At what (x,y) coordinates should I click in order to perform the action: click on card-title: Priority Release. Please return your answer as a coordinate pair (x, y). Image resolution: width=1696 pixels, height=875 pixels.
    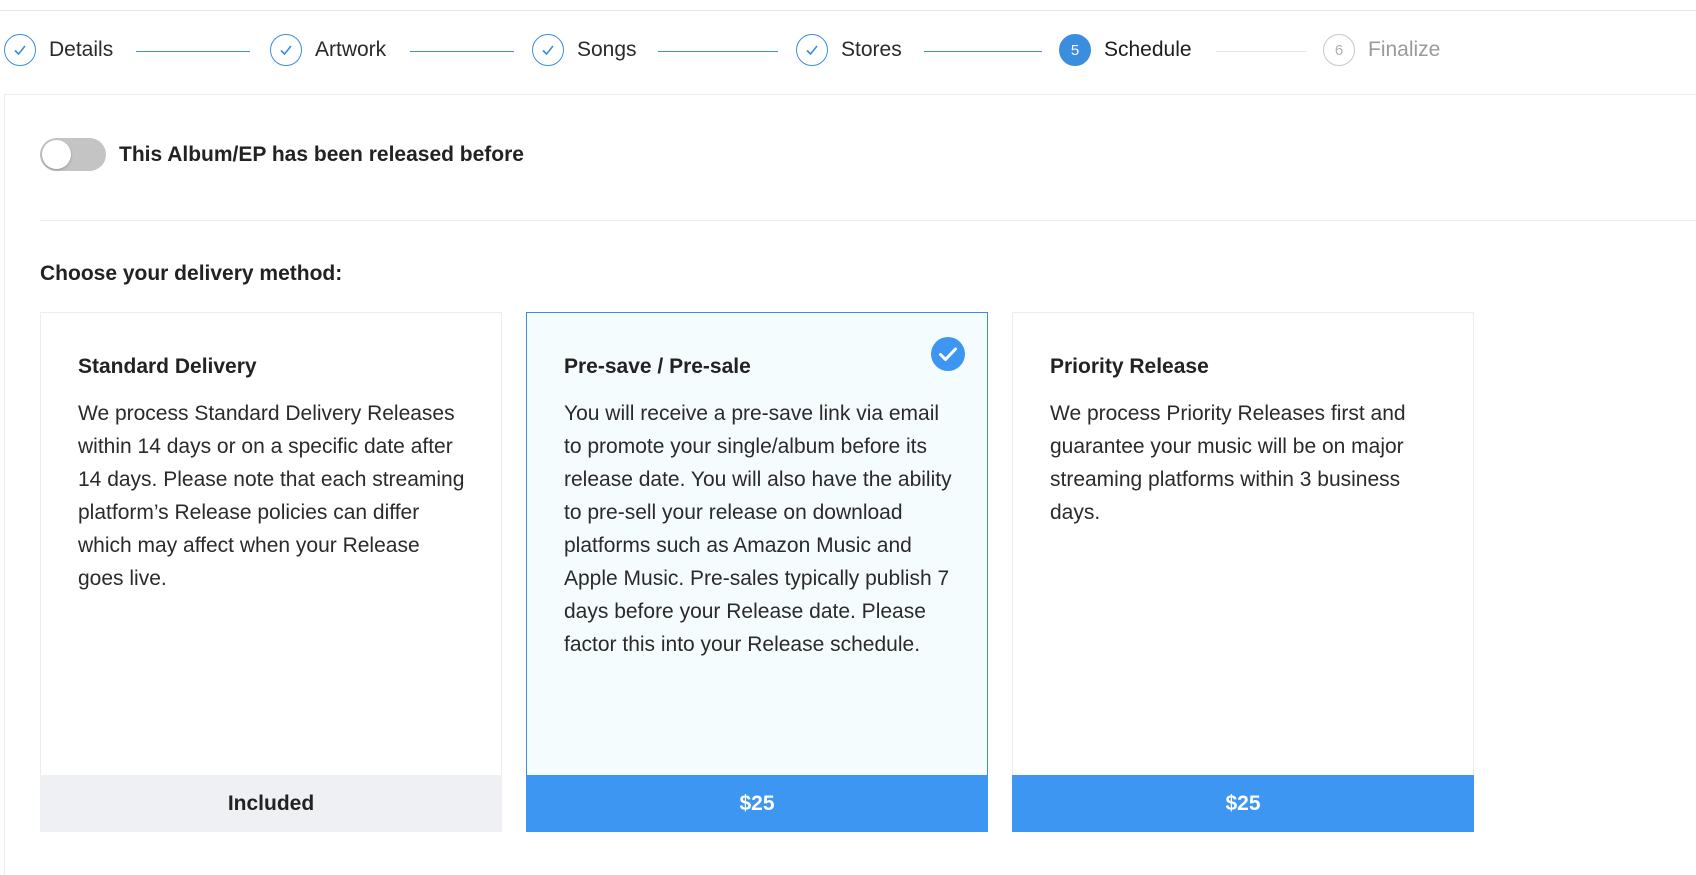
    Looking at the image, I should click on (1129, 366).